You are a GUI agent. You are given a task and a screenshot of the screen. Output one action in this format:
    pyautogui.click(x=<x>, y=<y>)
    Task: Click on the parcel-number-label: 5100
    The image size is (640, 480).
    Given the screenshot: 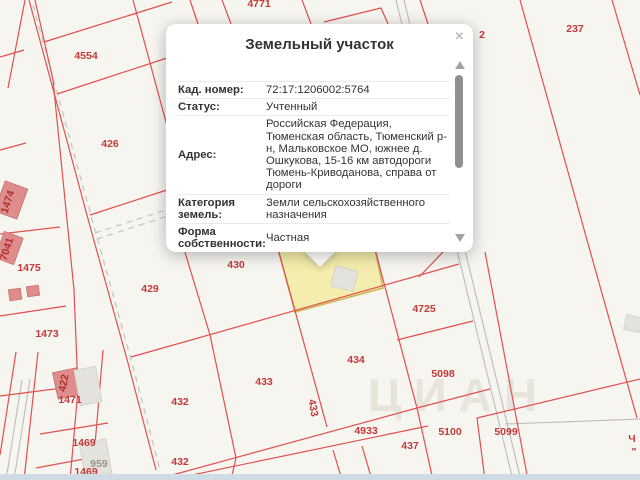 What is the action you would take?
    pyautogui.click(x=450, y=432)
    